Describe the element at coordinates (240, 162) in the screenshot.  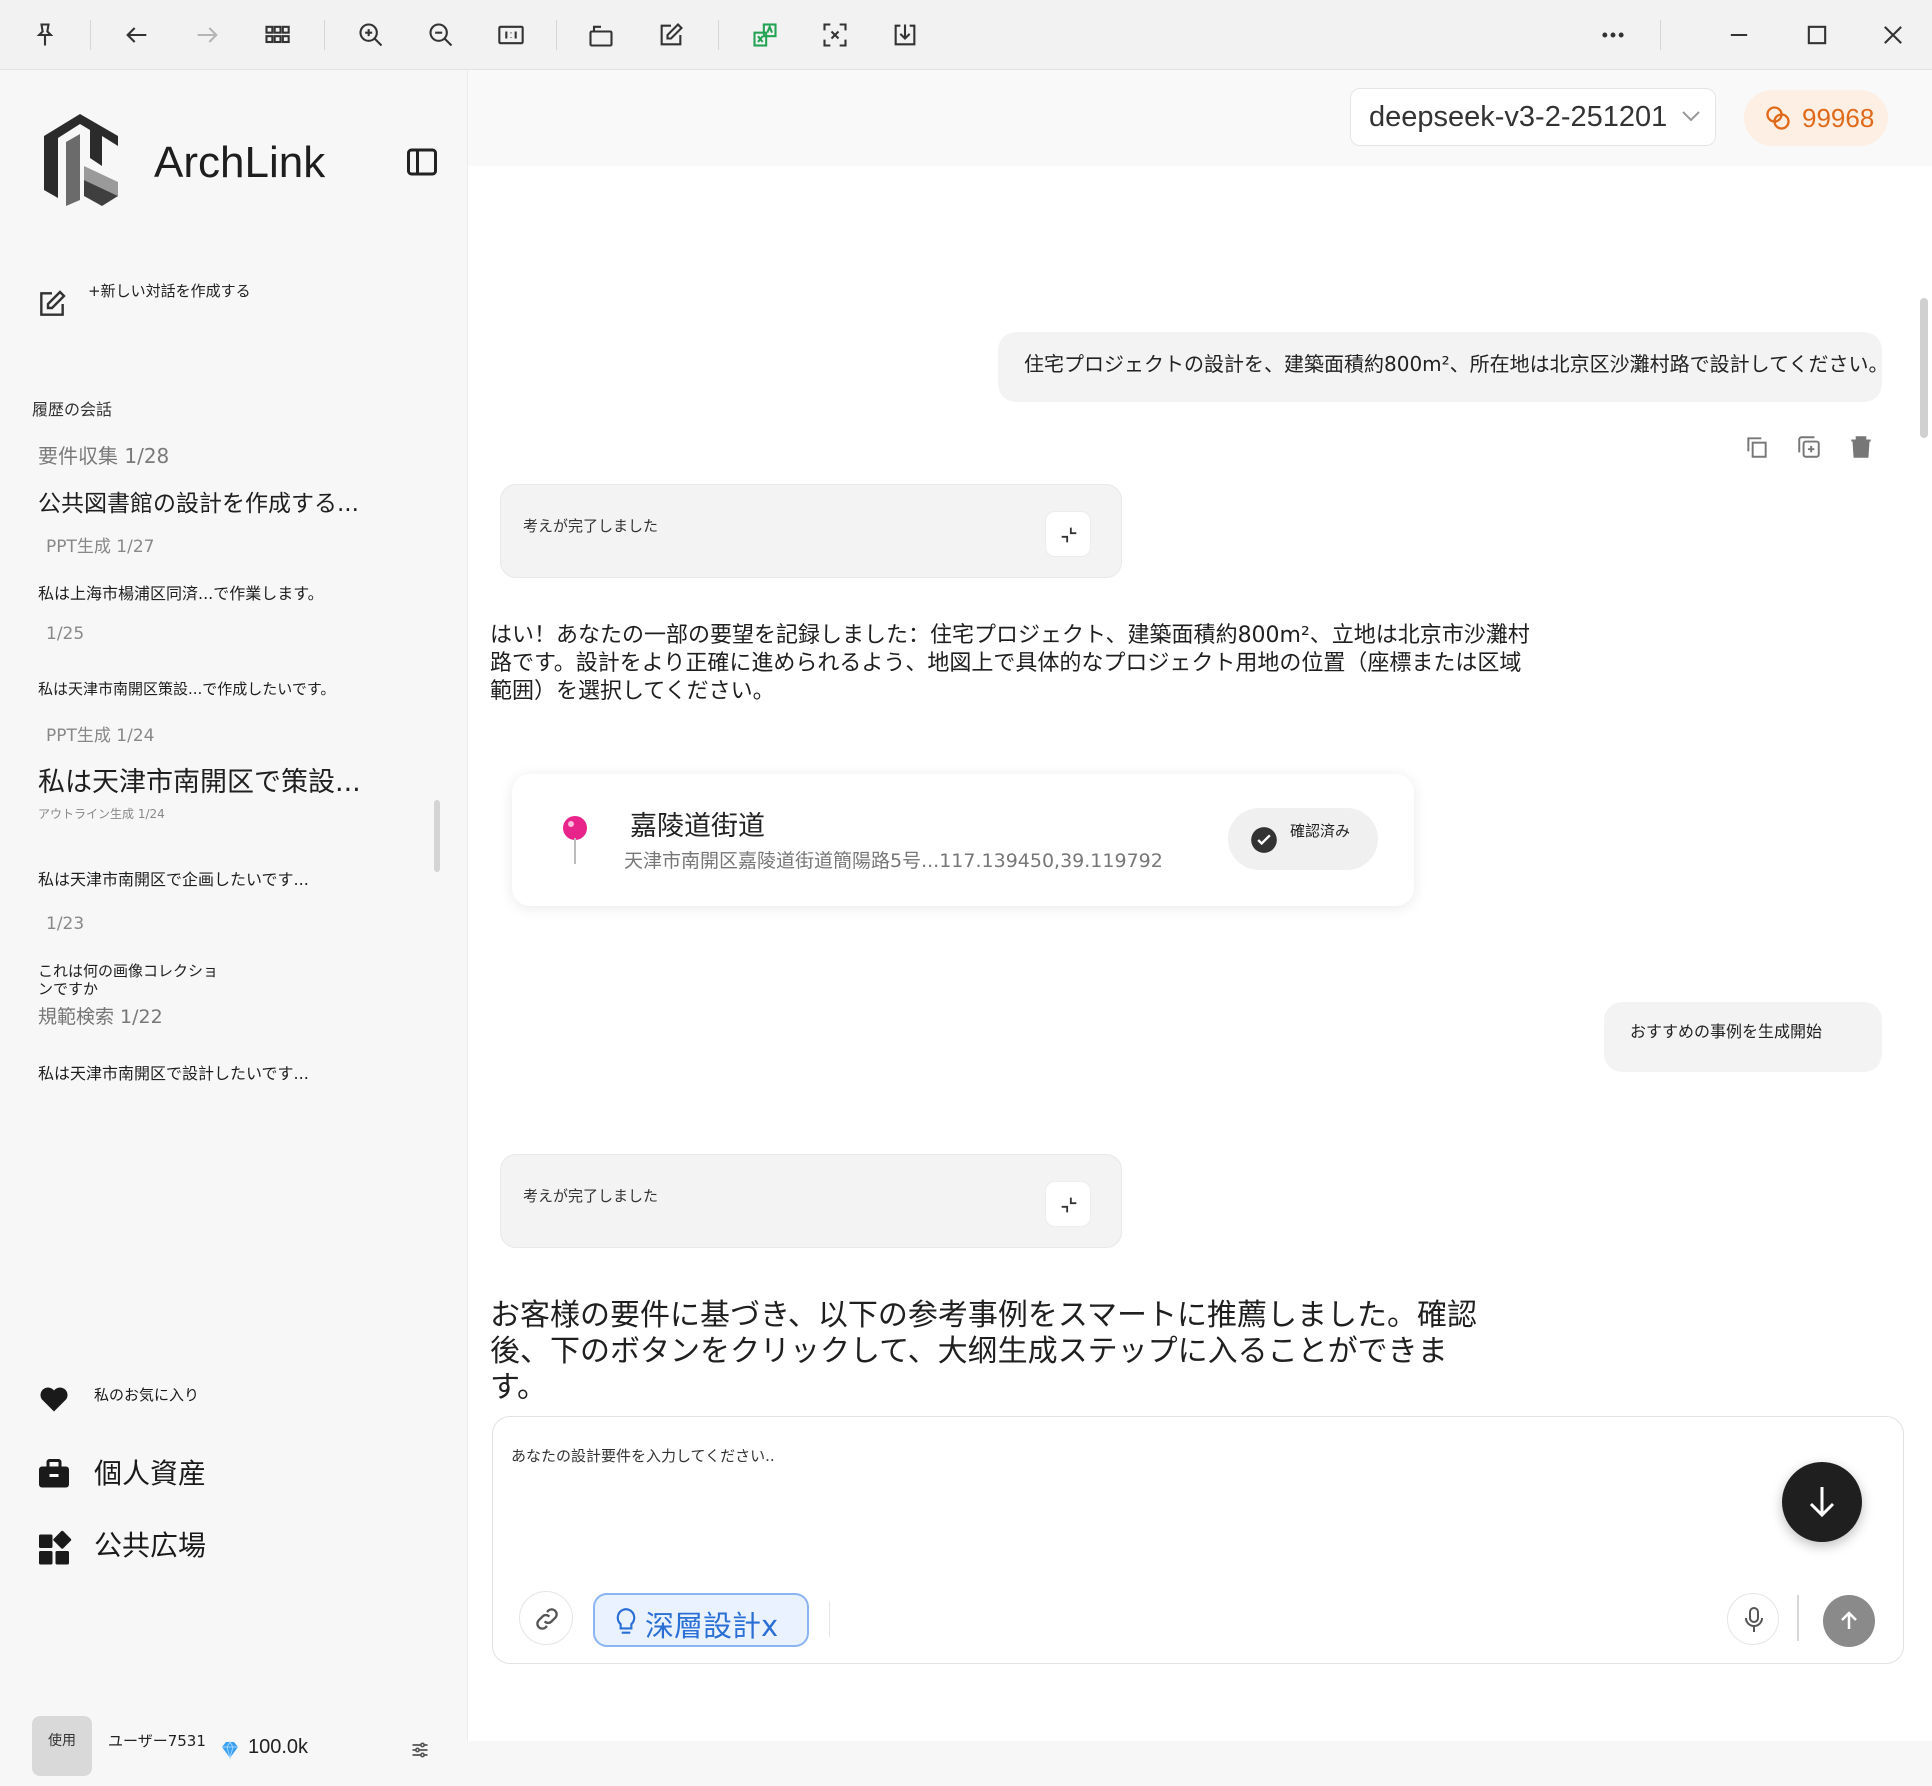
I see `app-name: ArchLink` at that location.